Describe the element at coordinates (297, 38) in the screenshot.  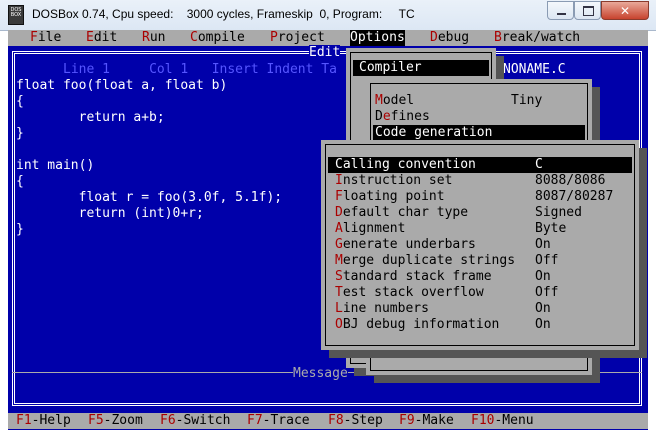
I see `menu-project: Project` at that location.